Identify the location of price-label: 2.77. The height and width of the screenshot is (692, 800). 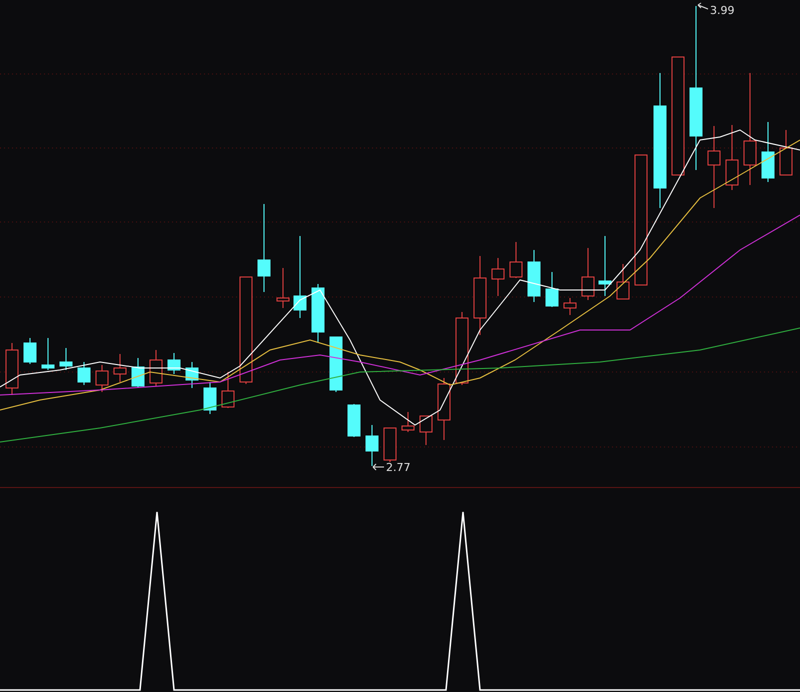
(398, 467).